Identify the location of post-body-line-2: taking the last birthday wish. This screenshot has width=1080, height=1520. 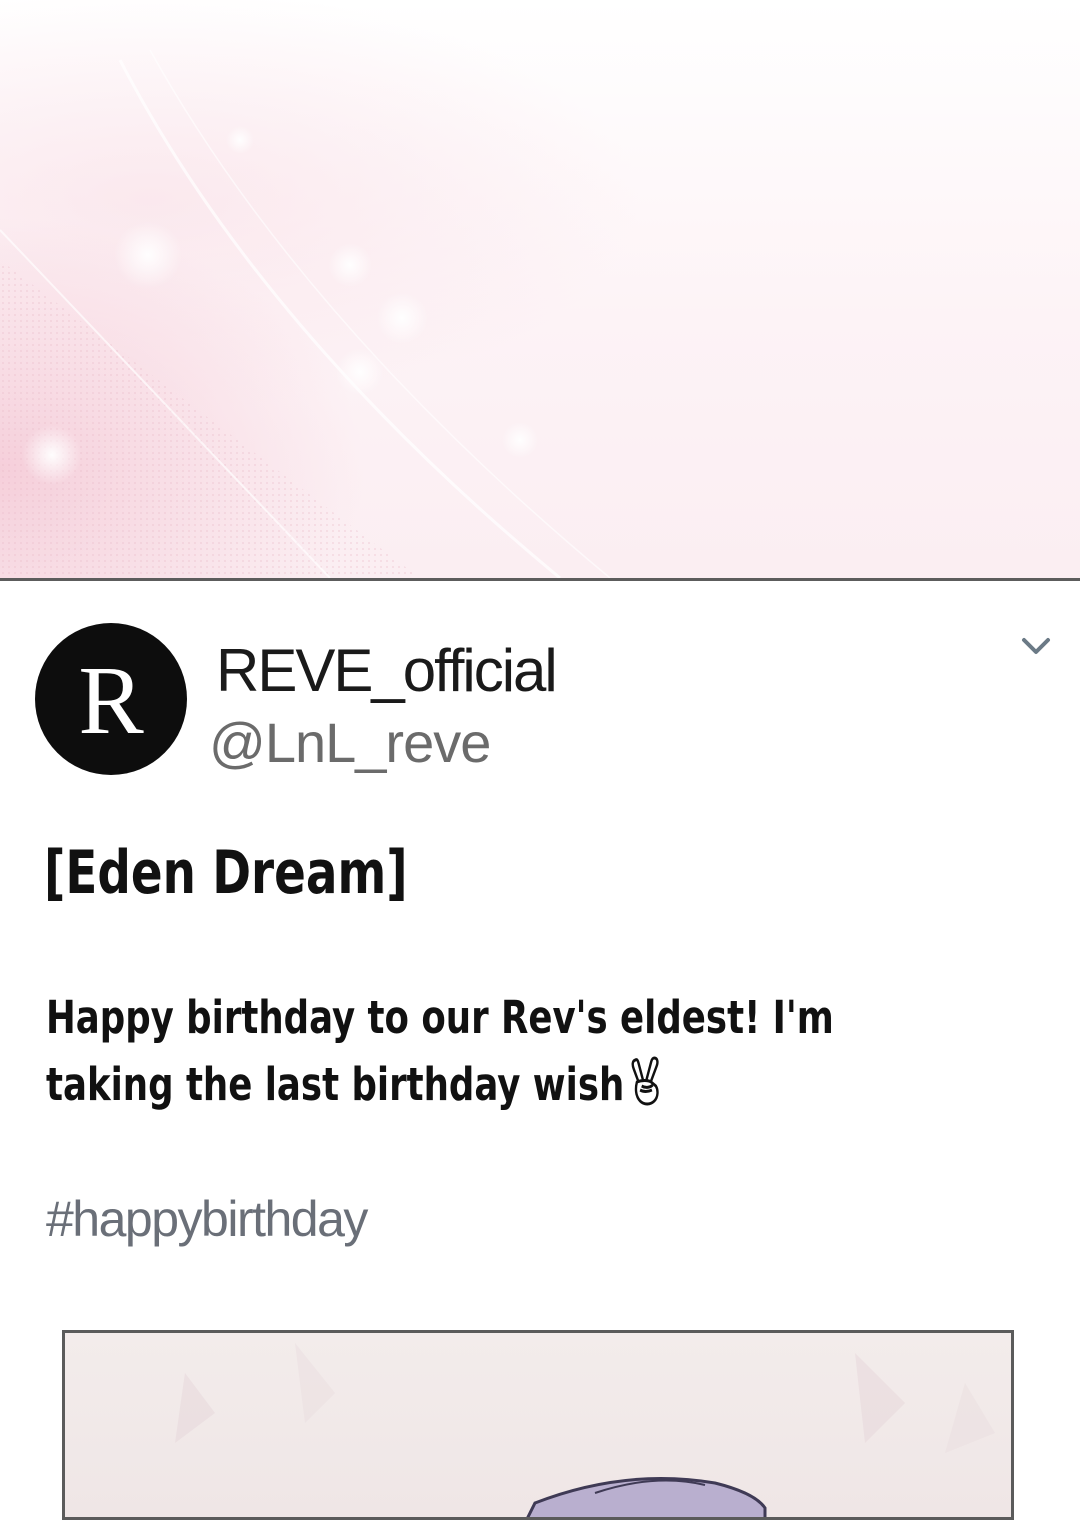
(441, 1084).